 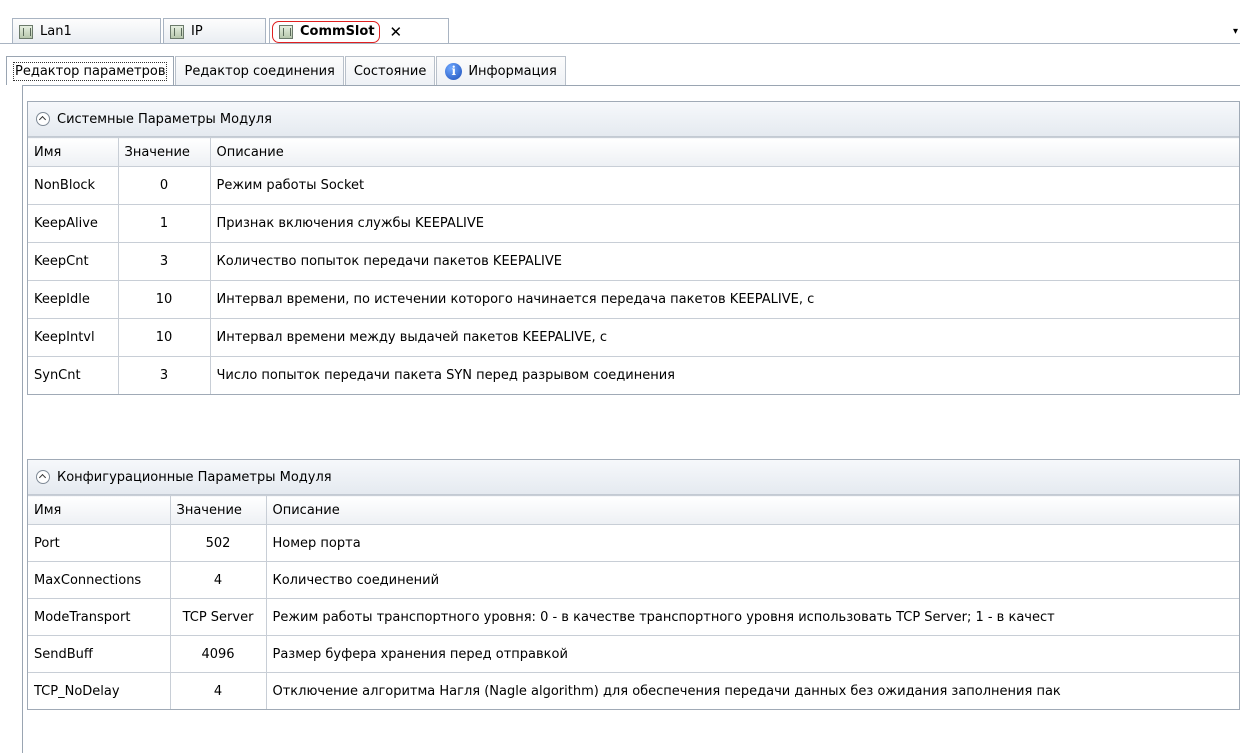 What do you see at coordinates (218, 543) in the screenshot?
I see `param-value: 502` at bounding box center [218, 543].